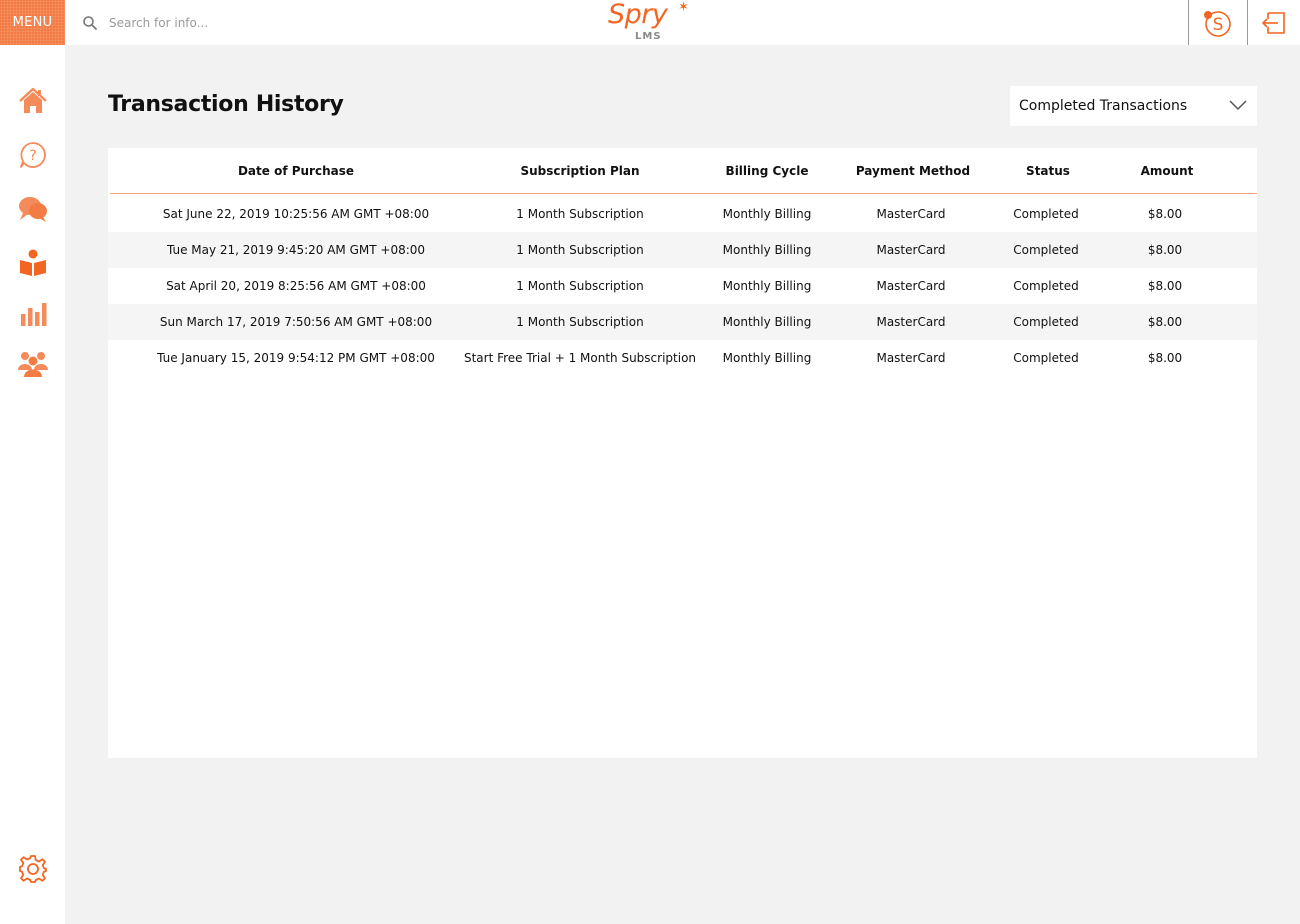 This screenshot has height=924, width=1300. I want to click on column-header-amount: Amount, so click(1167, 171).